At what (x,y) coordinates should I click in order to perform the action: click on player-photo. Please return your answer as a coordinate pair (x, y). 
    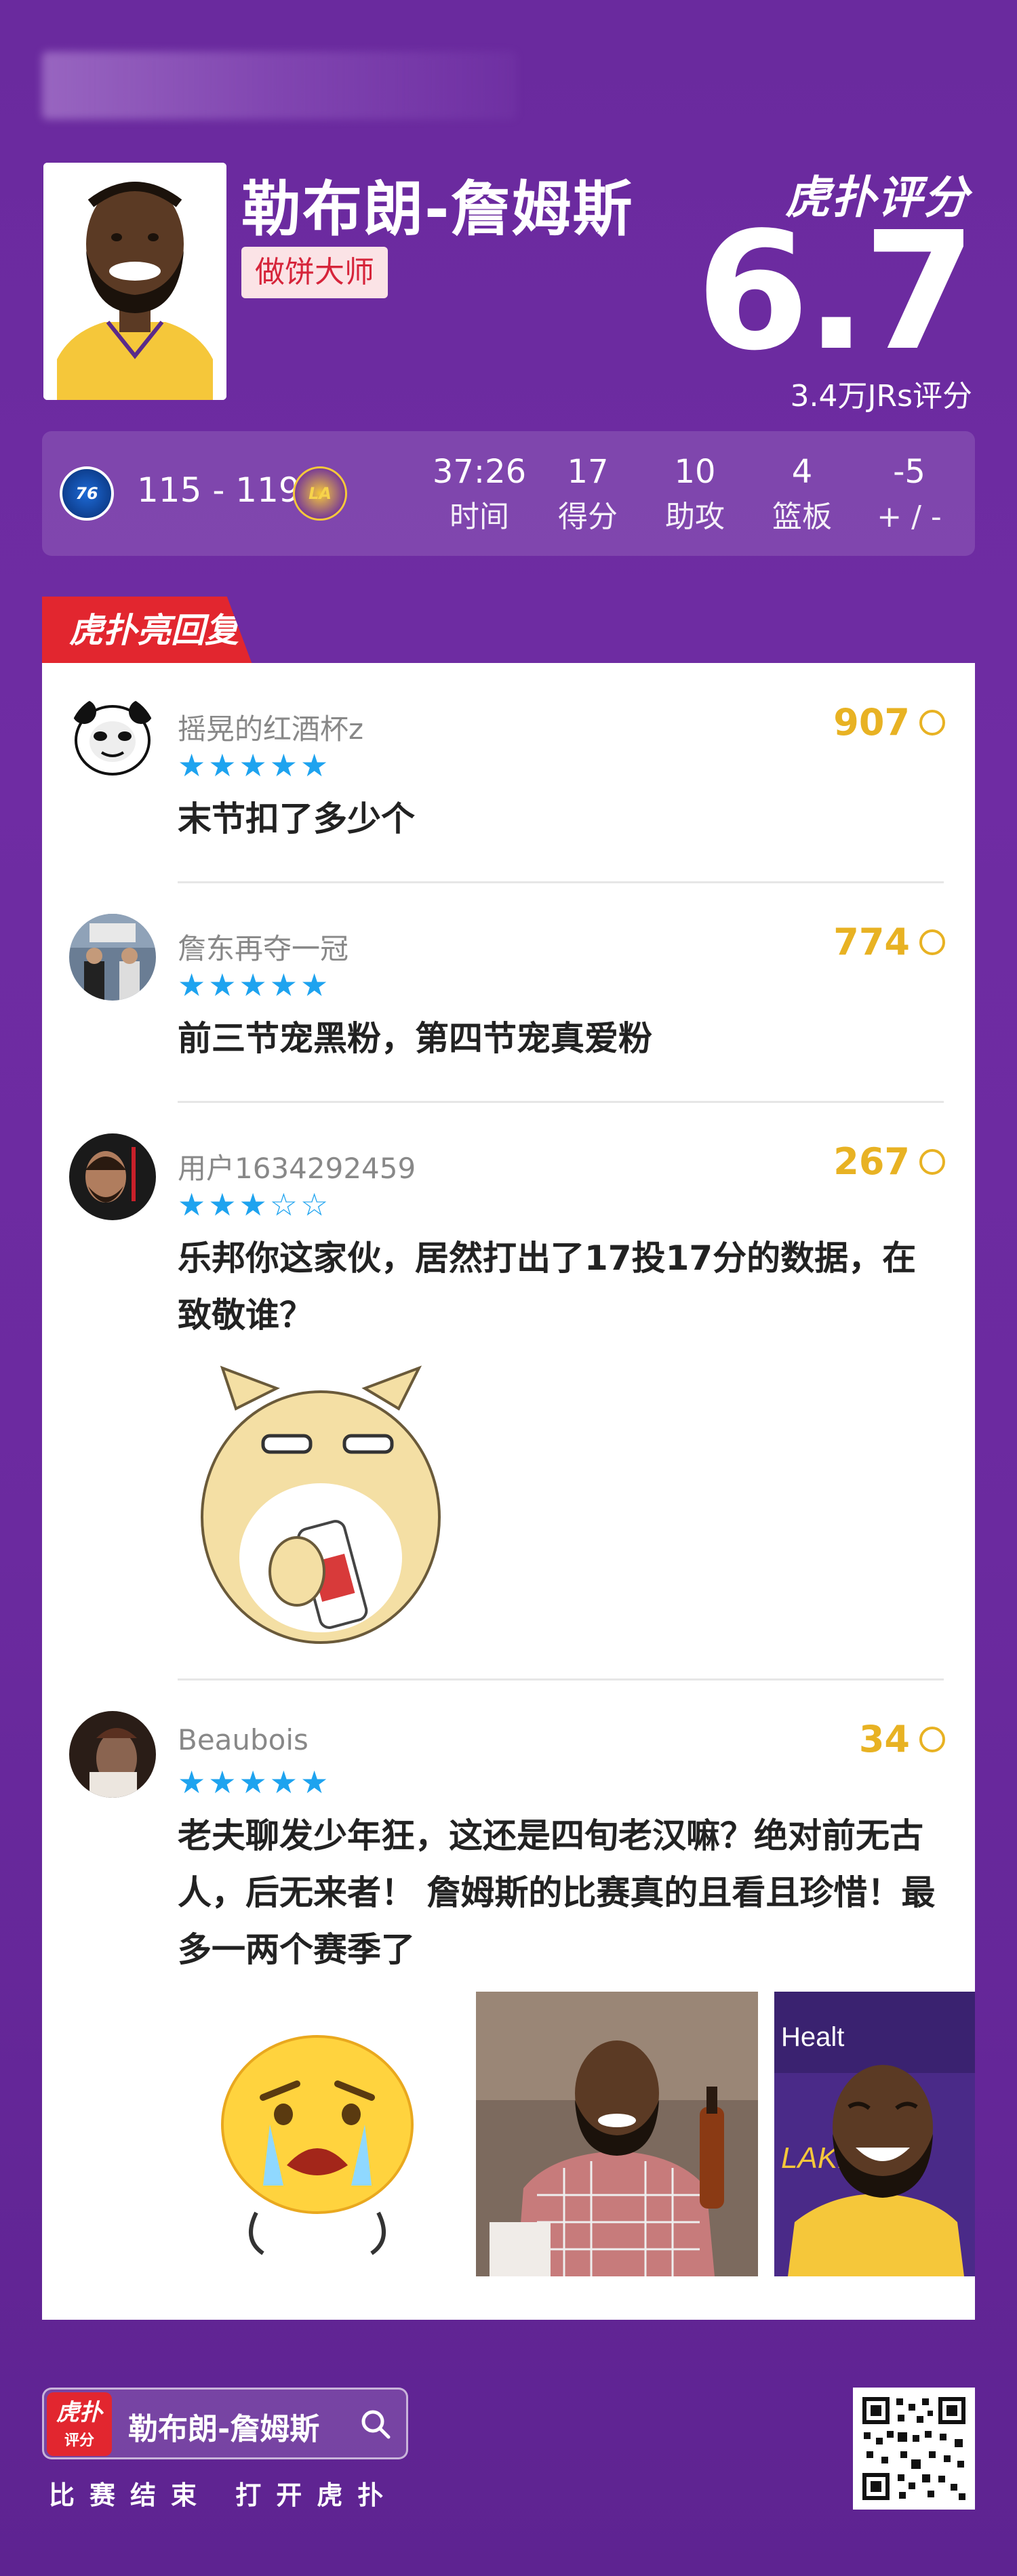
    Looking at the image, I should click on (134, 281).